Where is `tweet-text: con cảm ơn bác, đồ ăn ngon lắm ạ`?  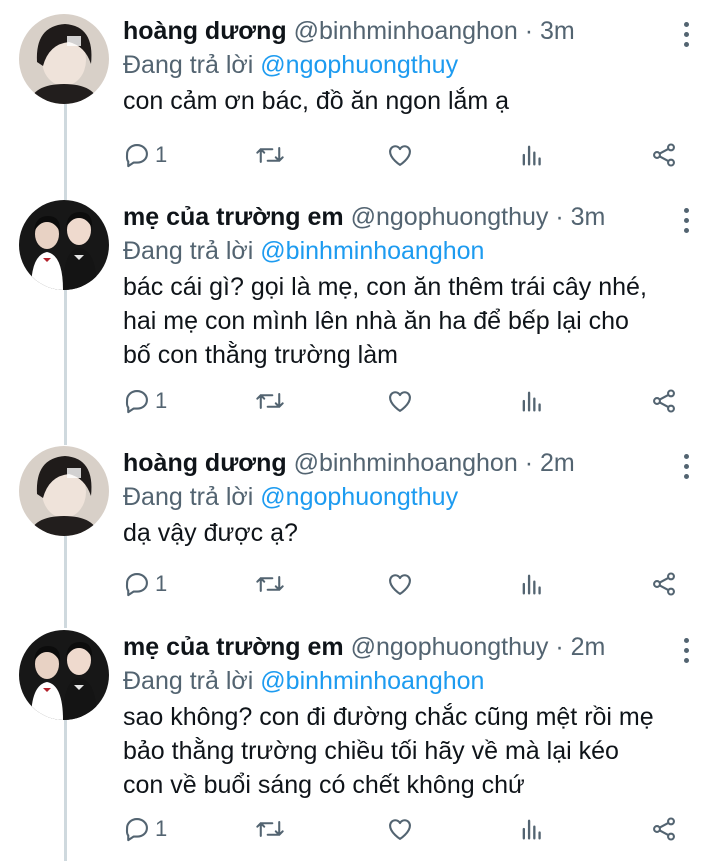
tweet-text: con cảm ơn bác, đồ ăn ngon lắm ạ is located at coordinates (316, 101).